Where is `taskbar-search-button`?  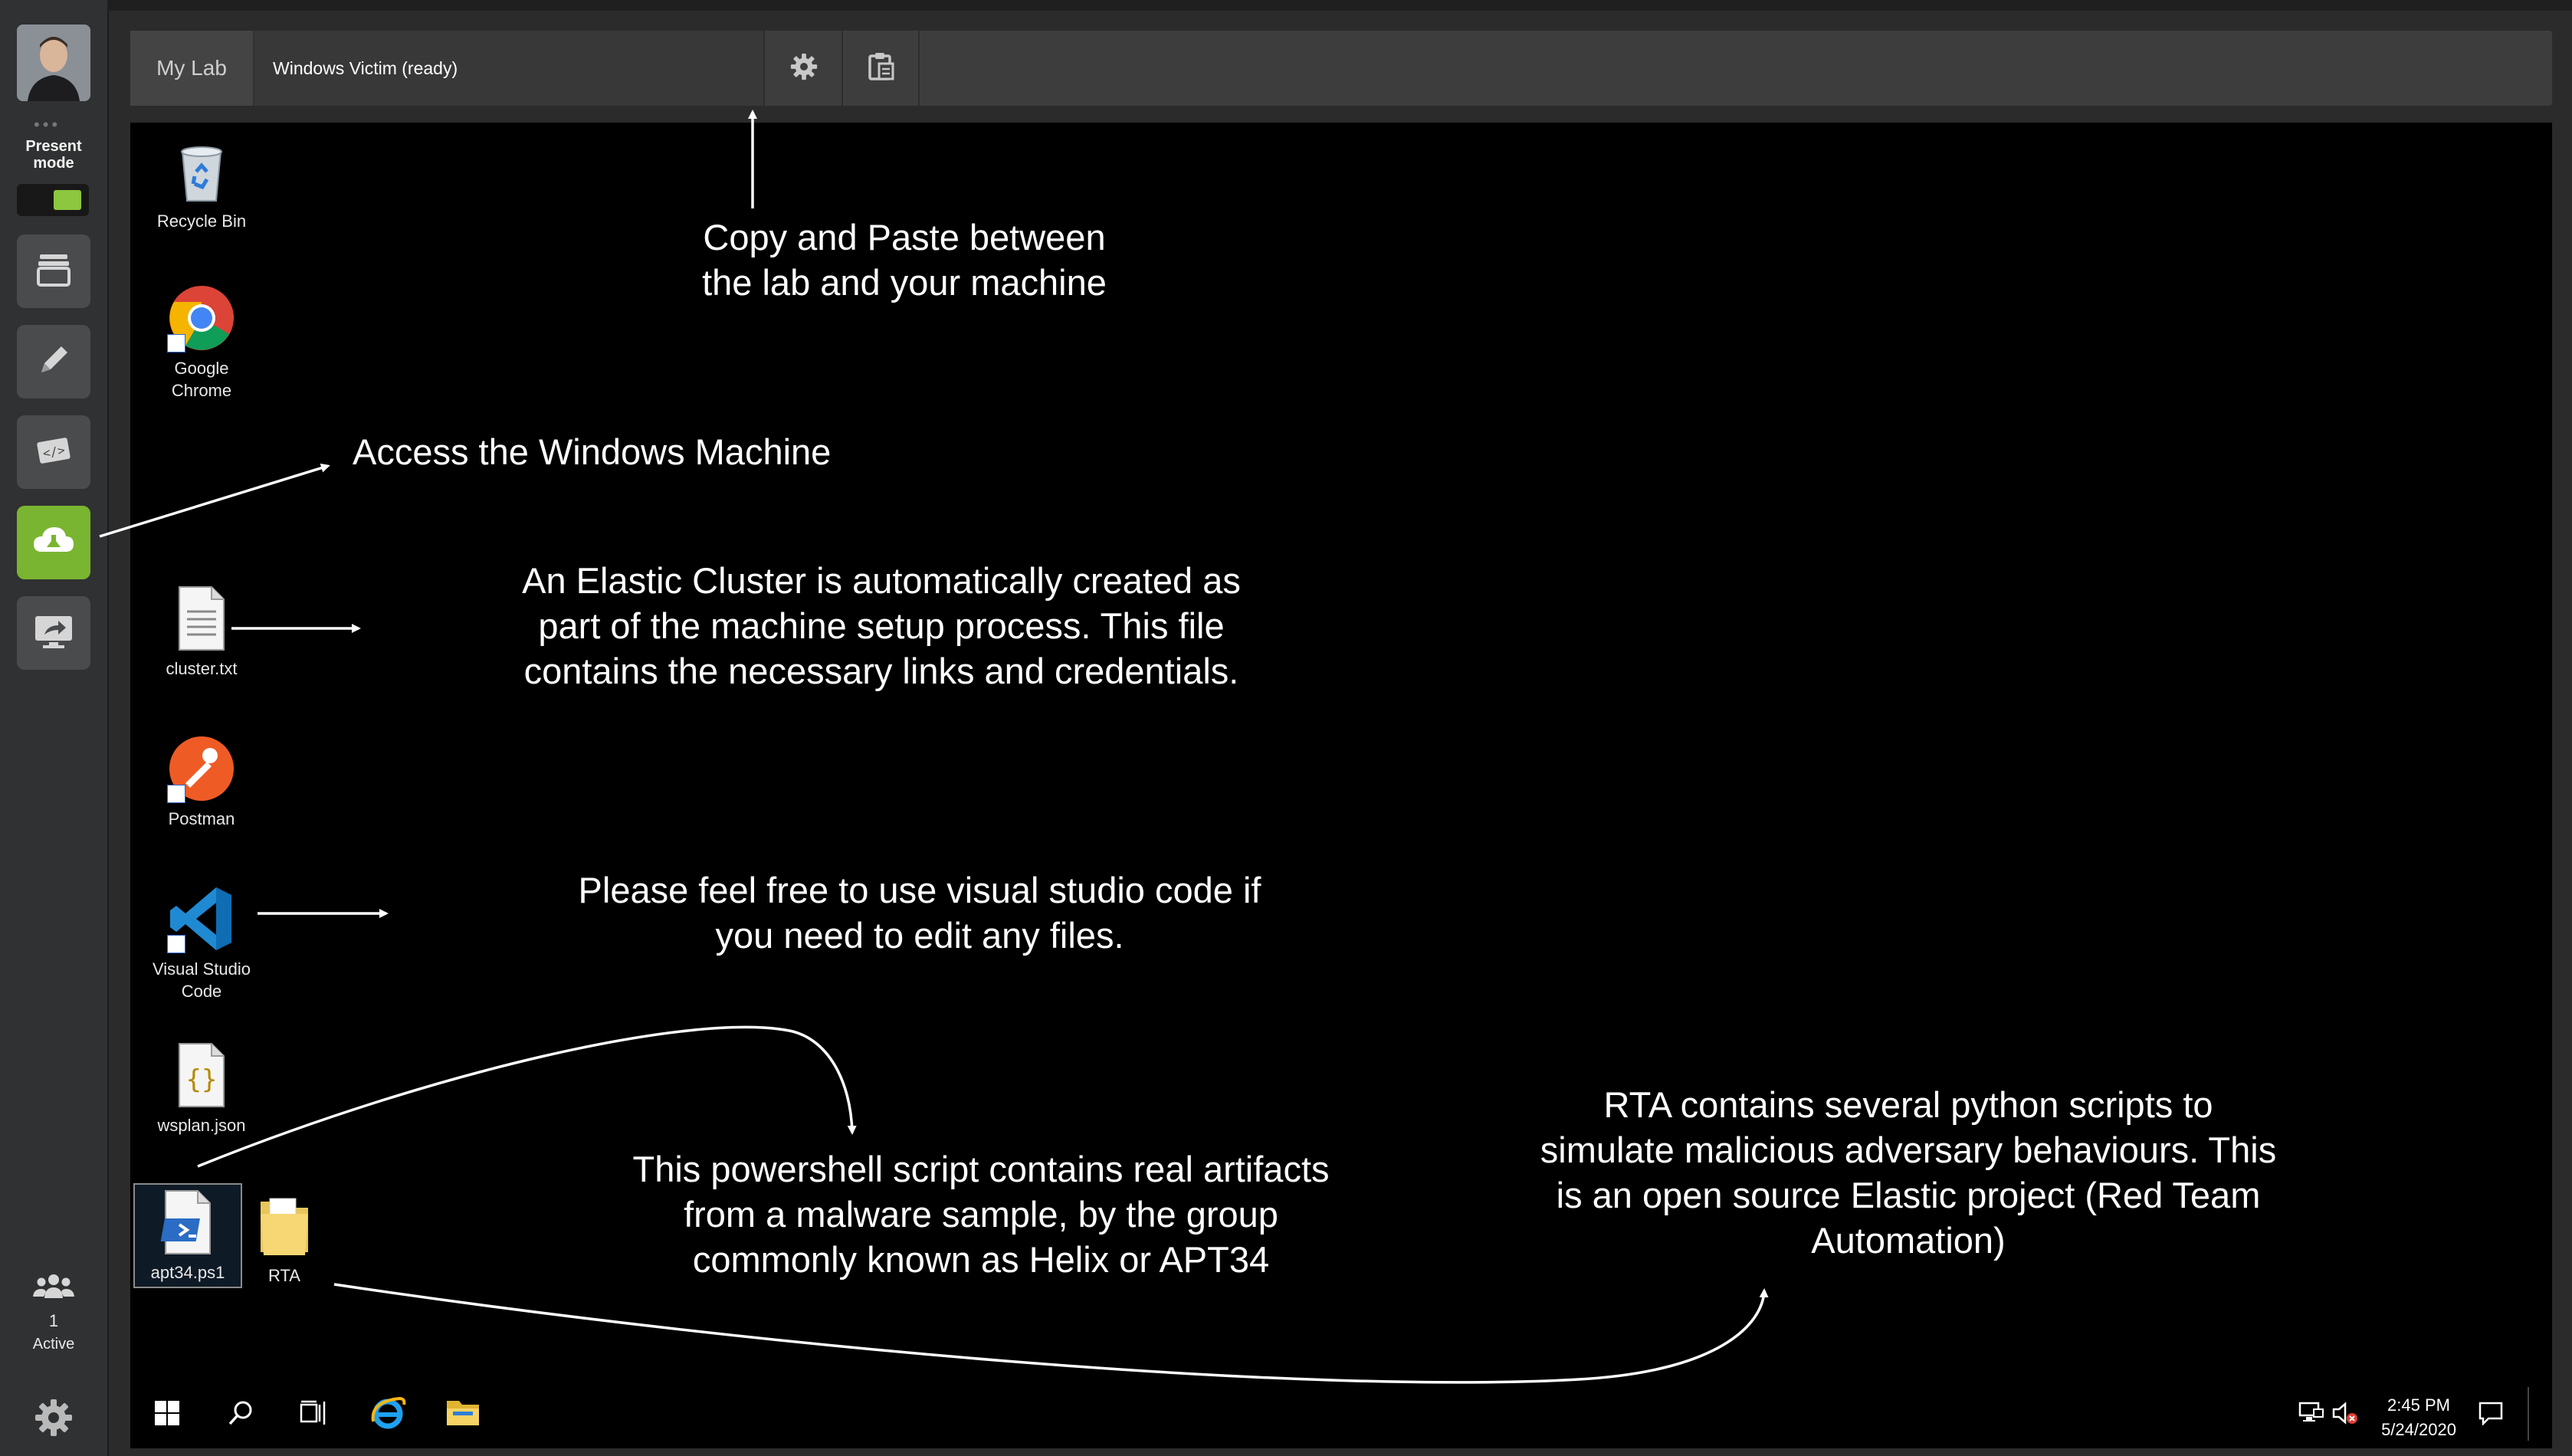
taskbar-search-button is located at coordinates (240, 1414).